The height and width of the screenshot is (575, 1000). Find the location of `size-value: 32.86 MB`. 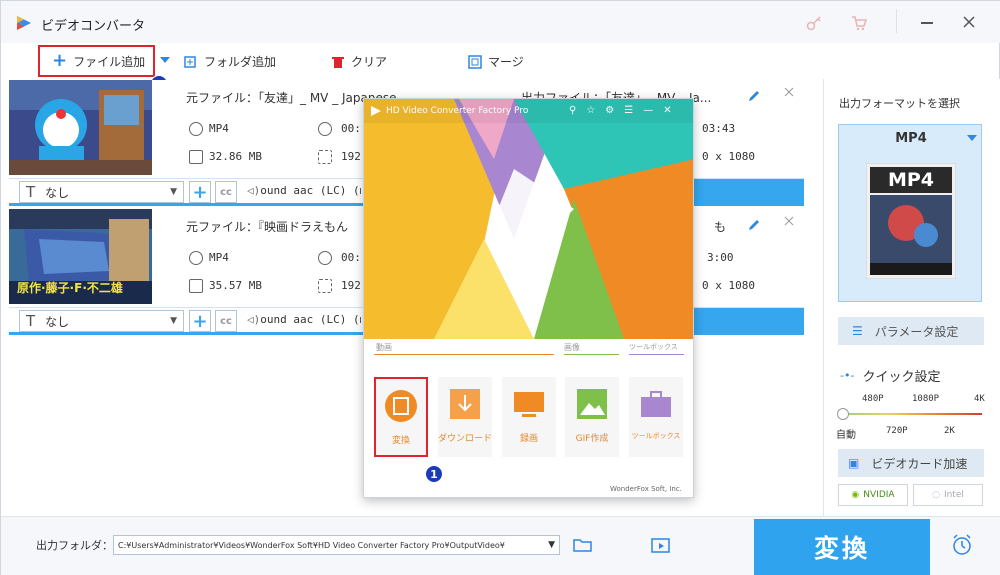

size-value: 32.86 MB is located at coordinates (235, 156).